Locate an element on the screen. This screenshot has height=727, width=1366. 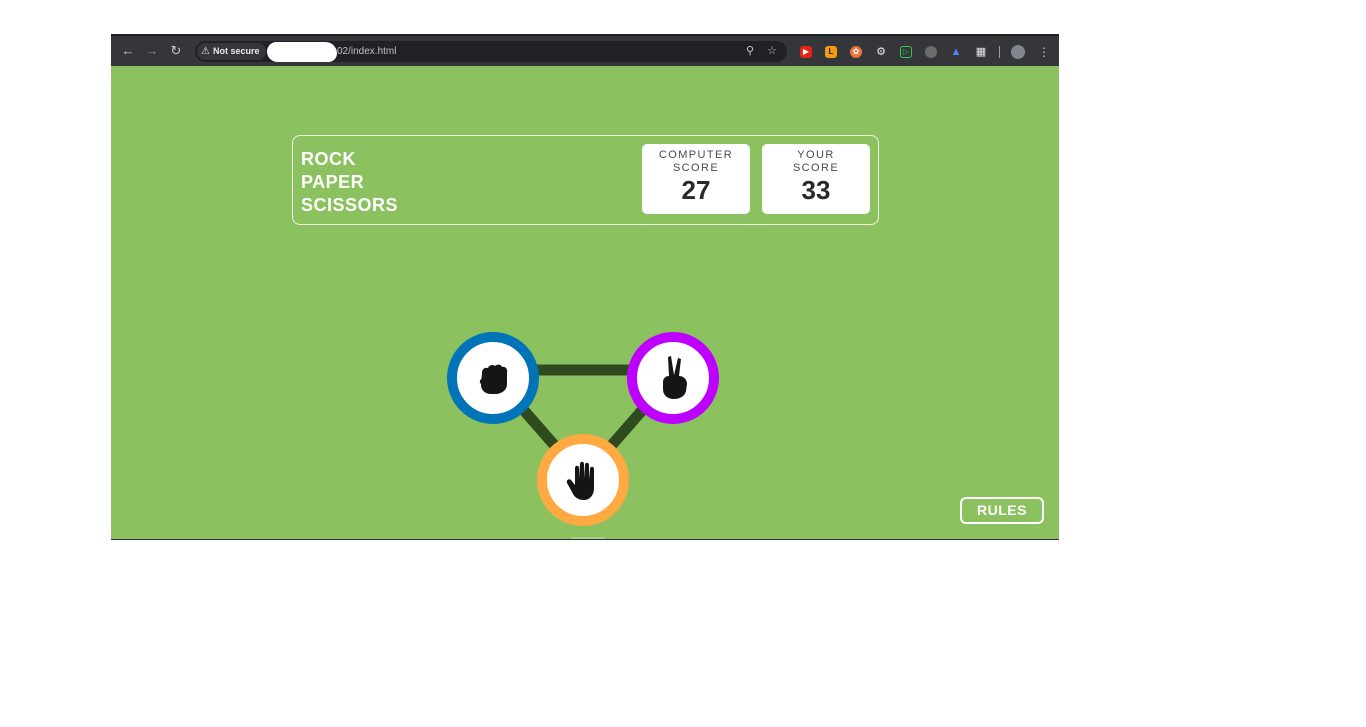
scissors-choice-button is located at coordinates (673, 378).